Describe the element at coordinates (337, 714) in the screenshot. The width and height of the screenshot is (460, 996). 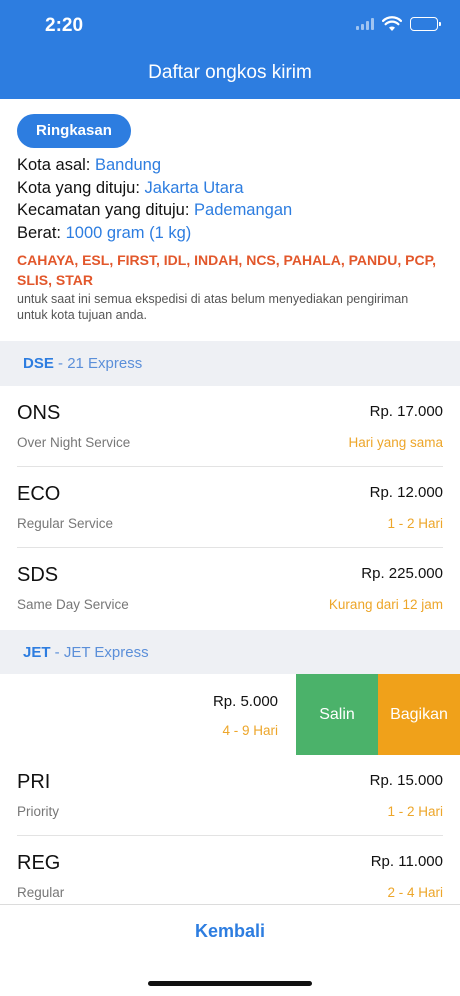
I see `copy-button: Salin` at that location.